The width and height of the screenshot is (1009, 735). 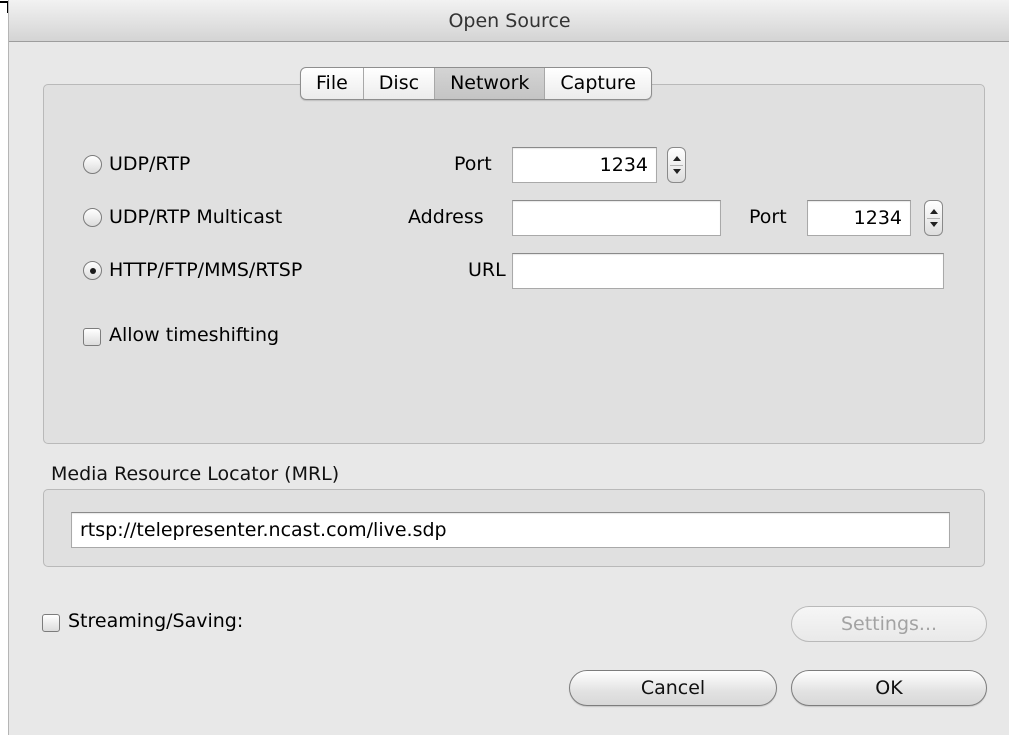 What do you see at coordinates (332, 83) in the screenshot?
I see `tab-file: File` at bounding box center [332, 83].